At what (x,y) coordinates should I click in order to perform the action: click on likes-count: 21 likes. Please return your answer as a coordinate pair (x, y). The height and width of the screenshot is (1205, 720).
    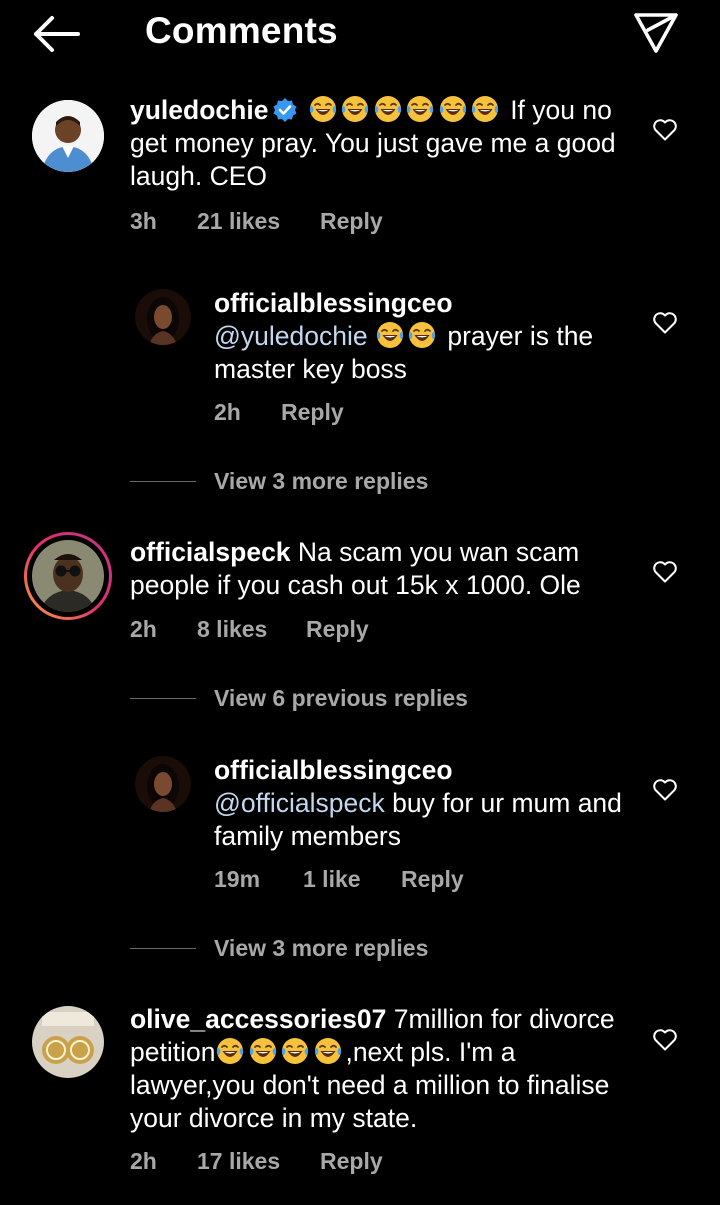
    Looking at the image, I should click on (258, 221).